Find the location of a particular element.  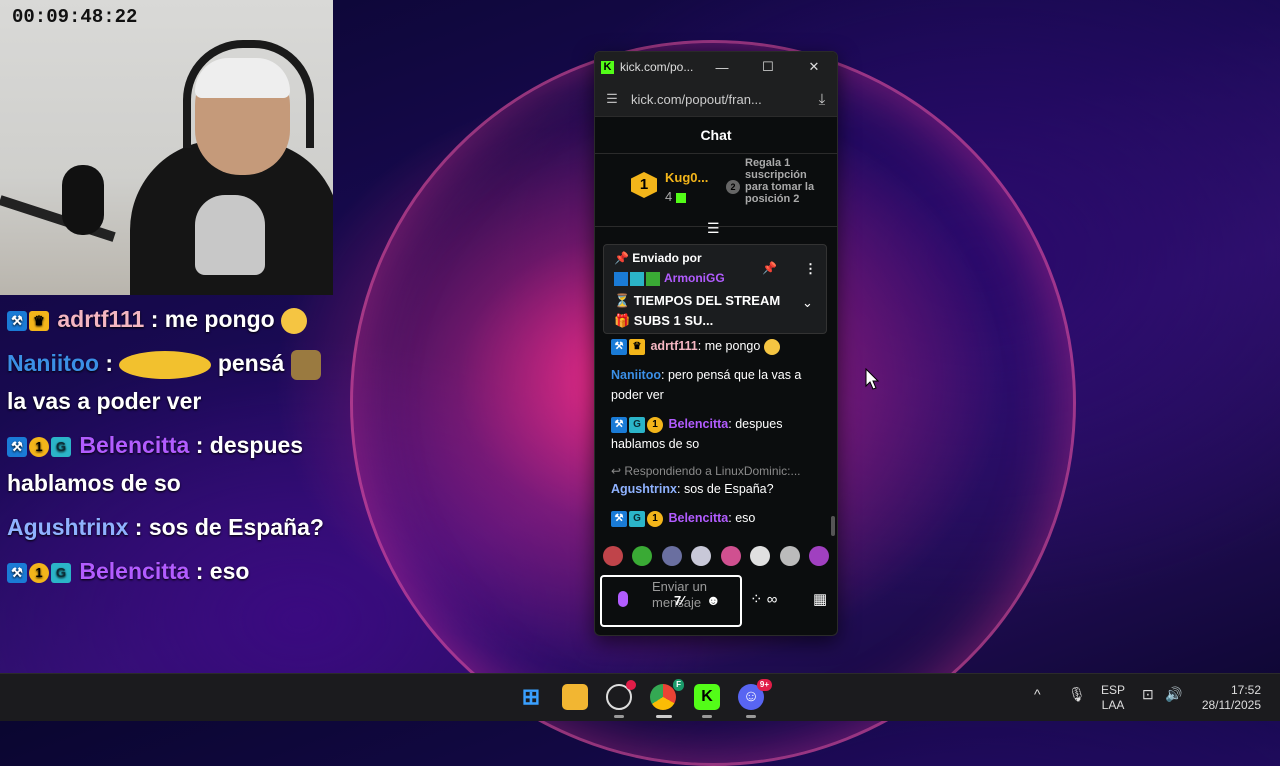

clock-date: 28/11/2025 is located at coordinates (1231, 705).